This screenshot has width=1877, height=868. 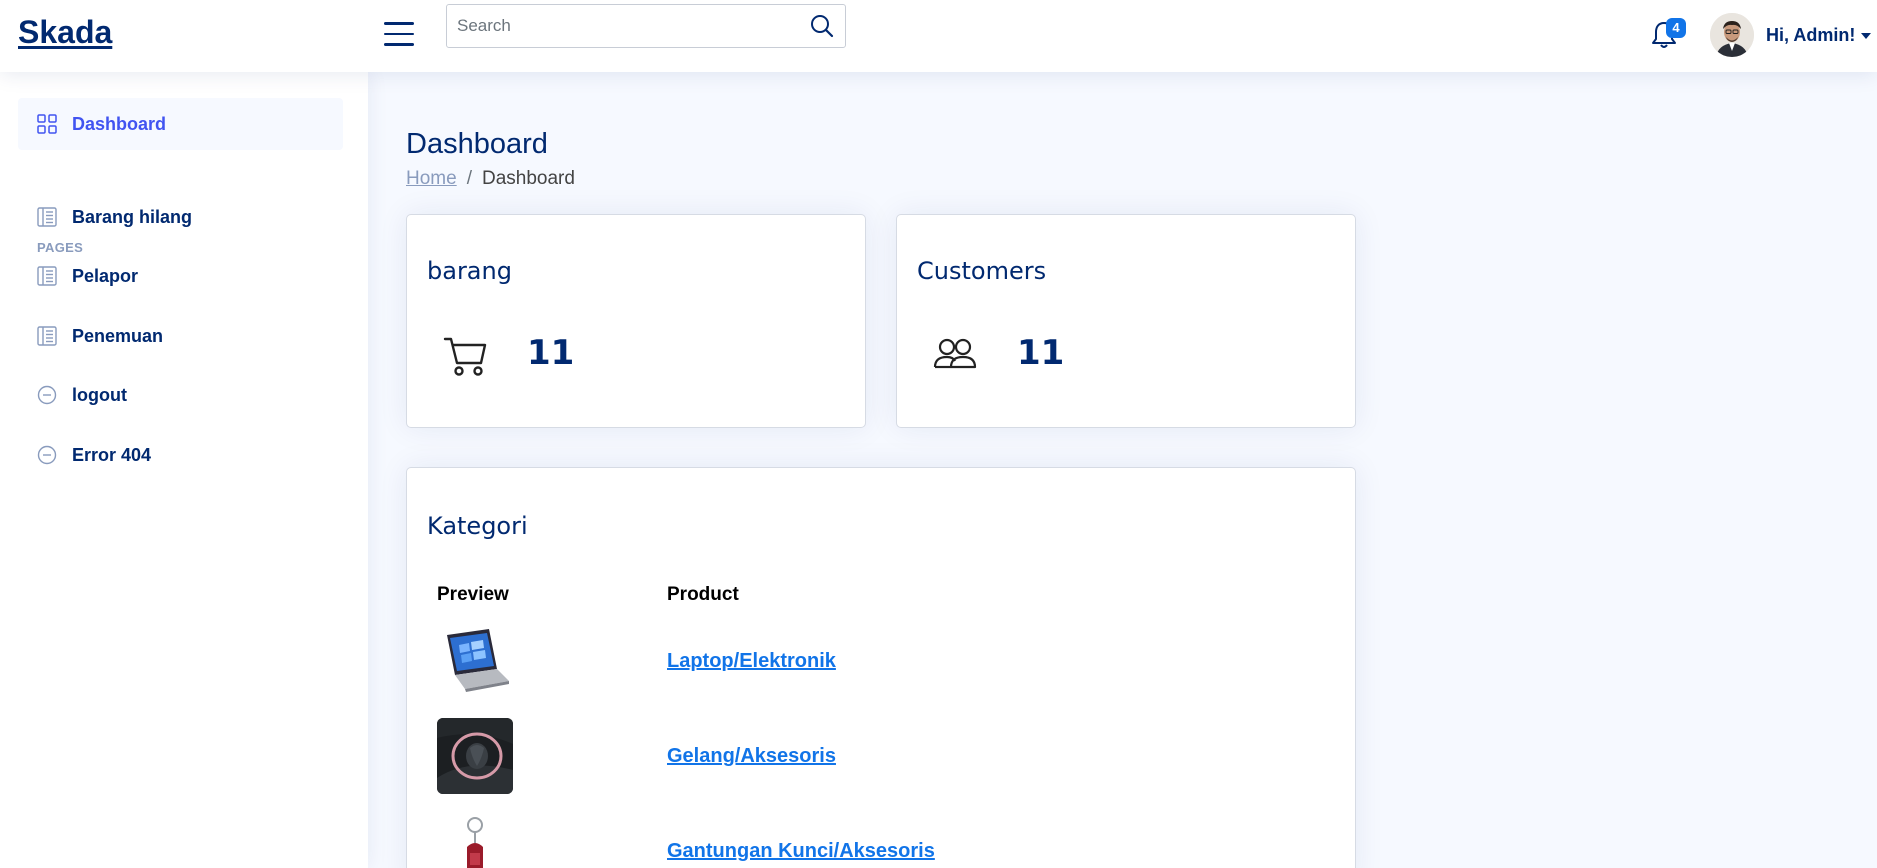 I want to click on top-header: Skada 4, so click(x=938, y=36).